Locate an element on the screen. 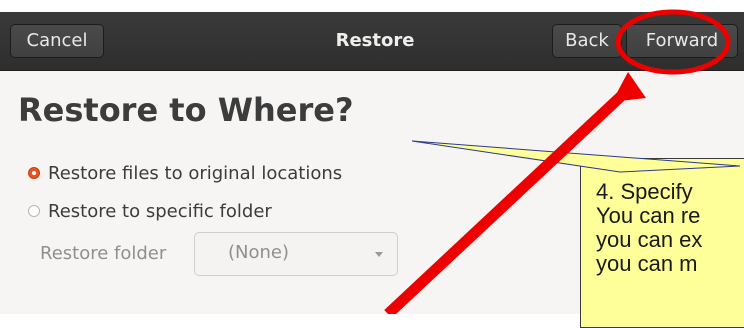 The image size is (744, 328). radio-selected-icon is located at coordinates (34, 173).